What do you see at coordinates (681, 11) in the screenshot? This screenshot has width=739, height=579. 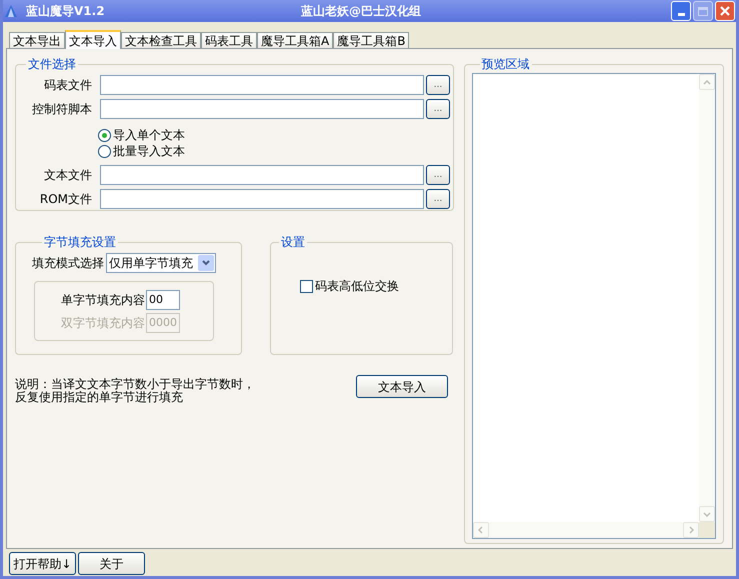 I see `minimize-button` at bounding box center [681, 11].